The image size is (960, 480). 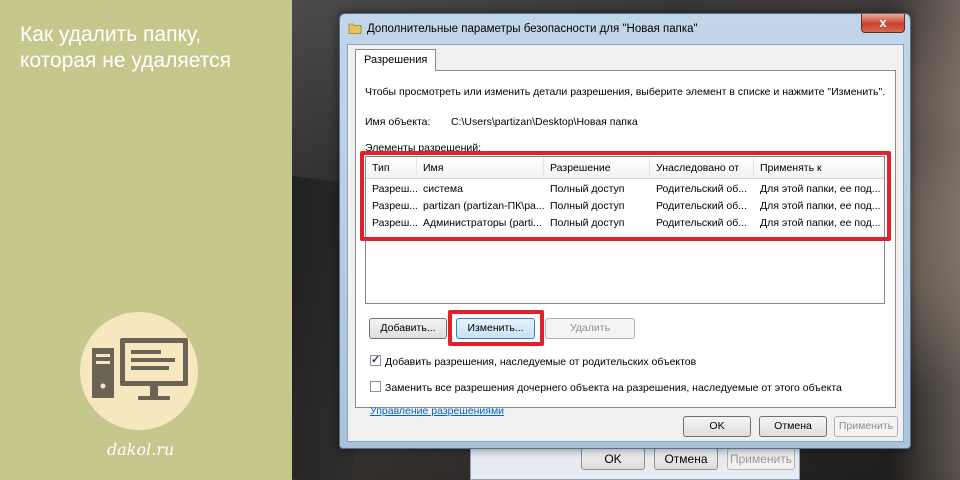 I want to click on manage-permissions-link: Управление разрешениями, so click(x=437, y=411).